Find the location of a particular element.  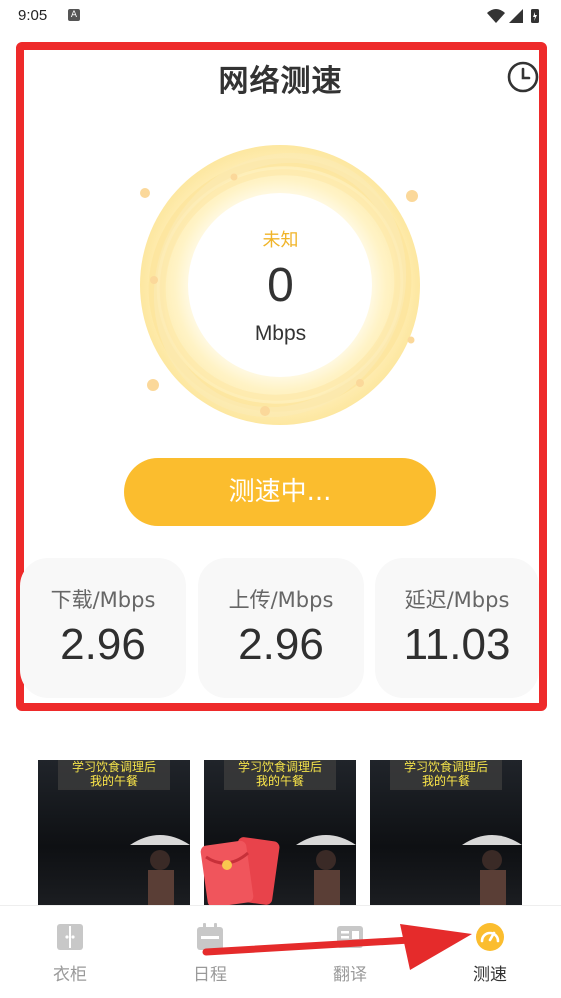

download-value: 2.96 is located at coordinates (103, 644).